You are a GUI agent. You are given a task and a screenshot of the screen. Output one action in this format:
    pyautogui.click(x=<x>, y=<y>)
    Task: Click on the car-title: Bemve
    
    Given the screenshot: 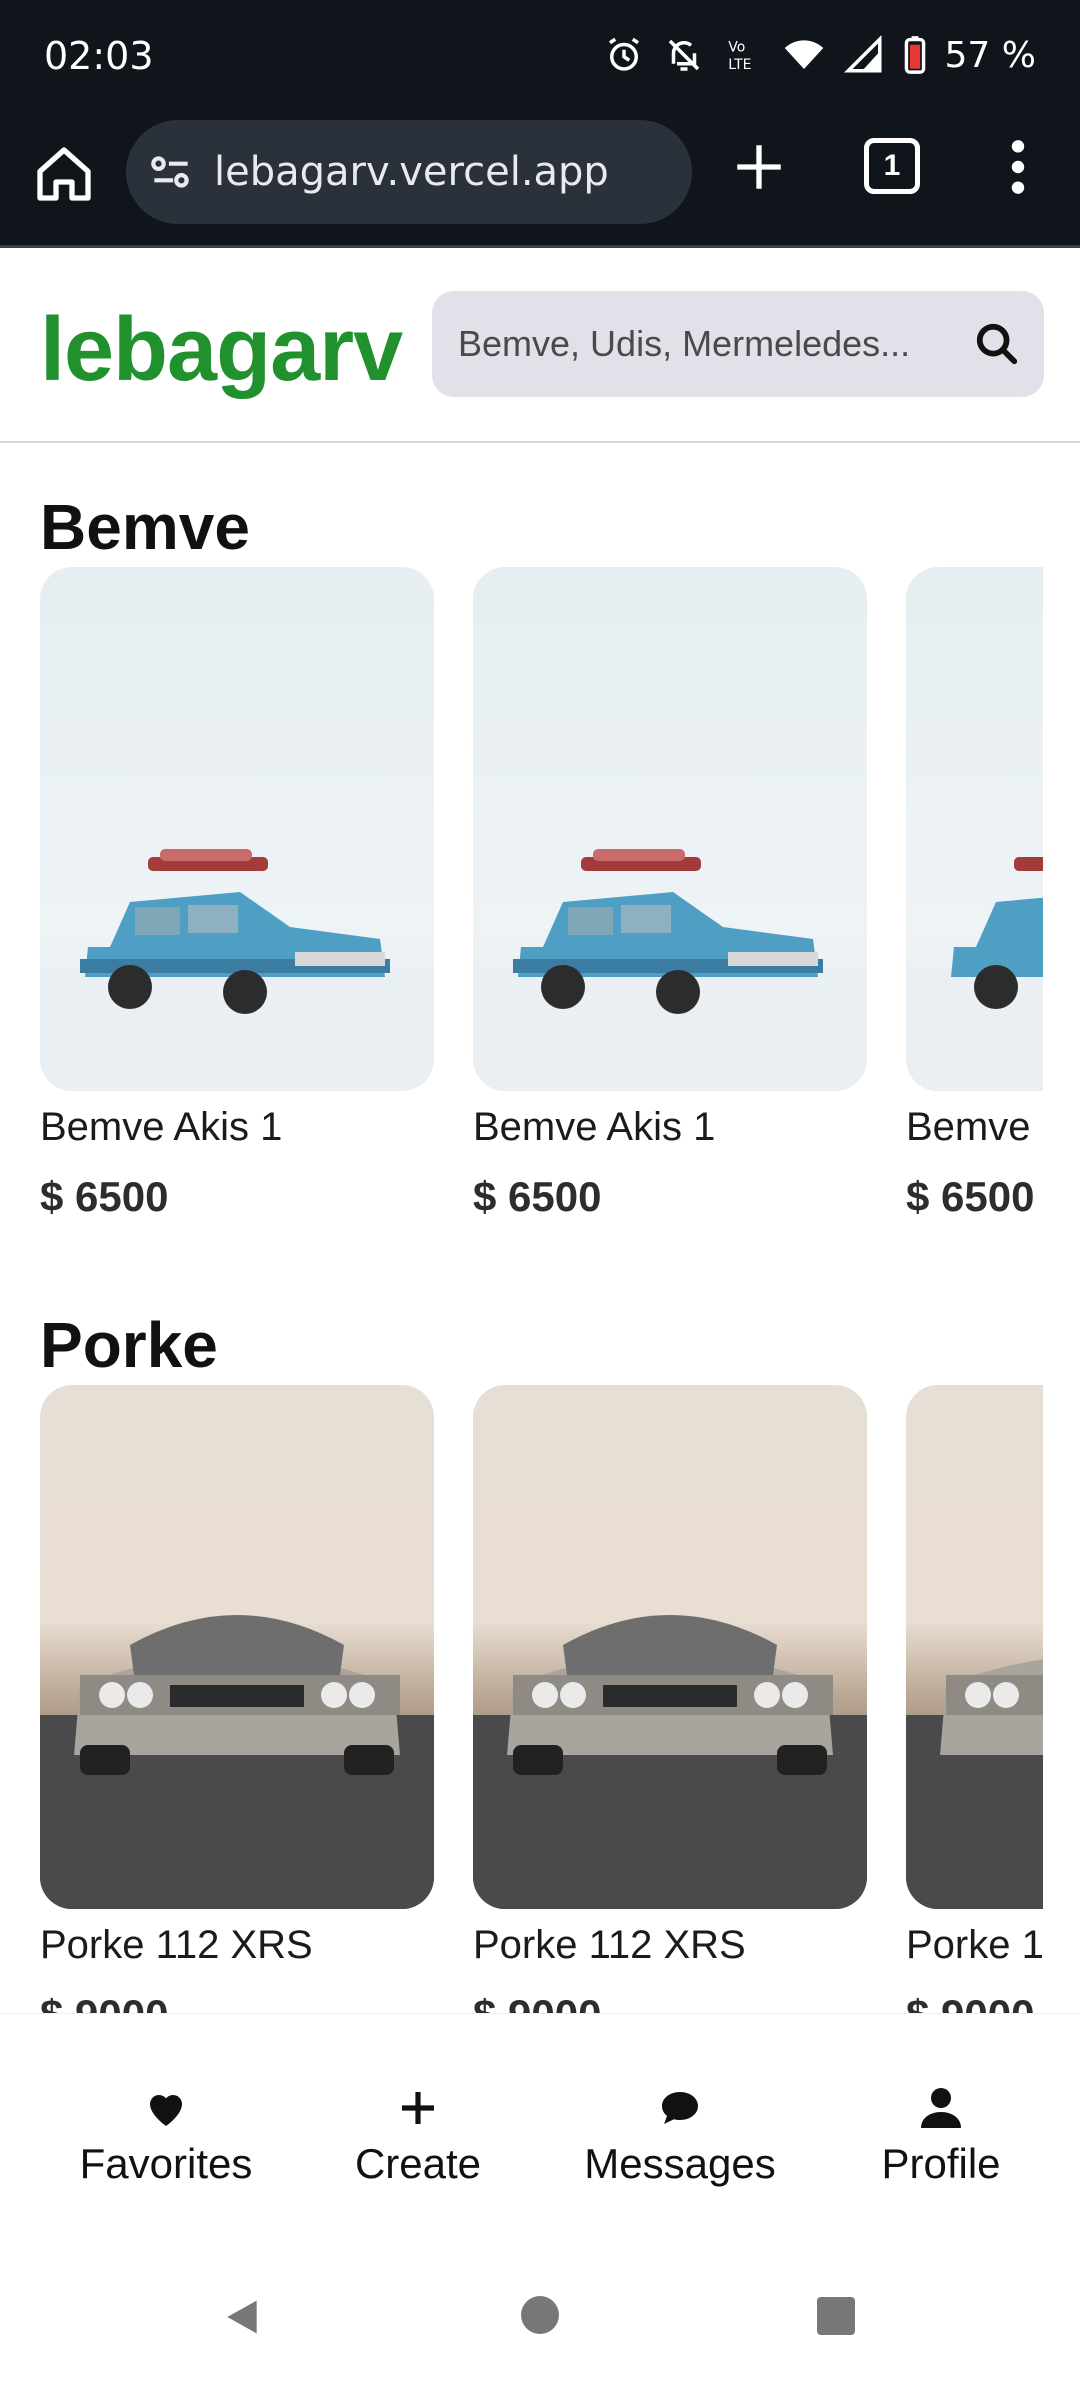 What is the action you would take?
    pyautogui.click(x=974, y=1127)
    